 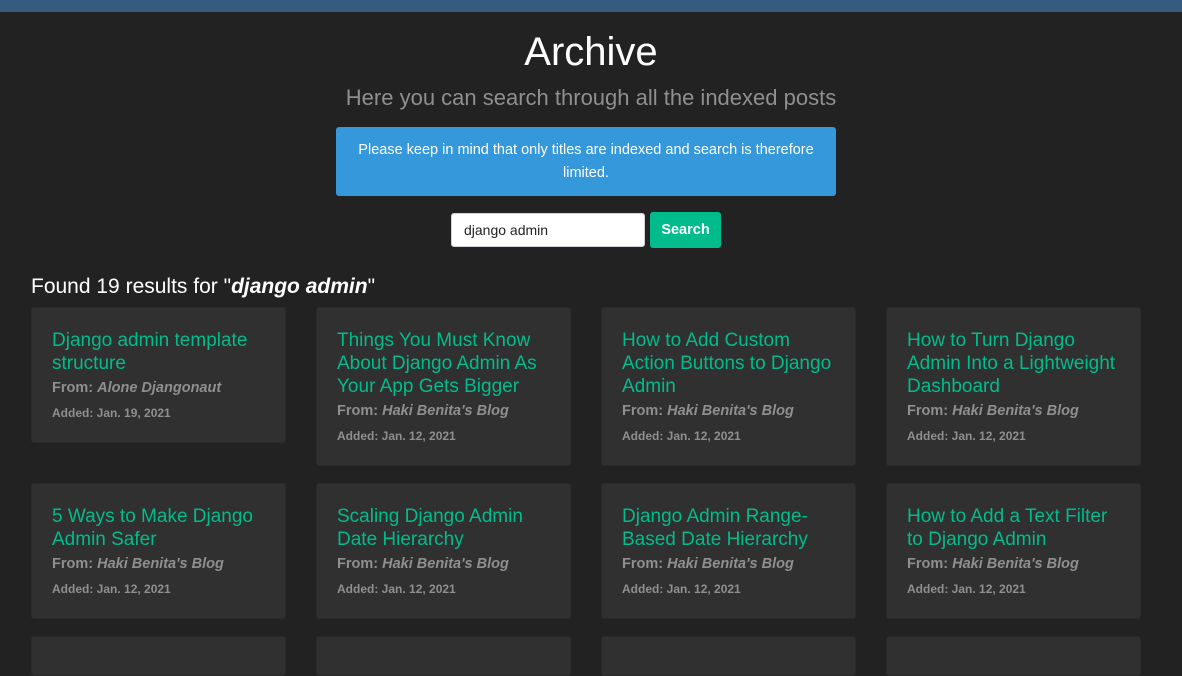 What do you see at coordinates (131, 286) in the screenshot?
I see `results-prefix: Found 19 results for "` at bounding box center [131, 286].